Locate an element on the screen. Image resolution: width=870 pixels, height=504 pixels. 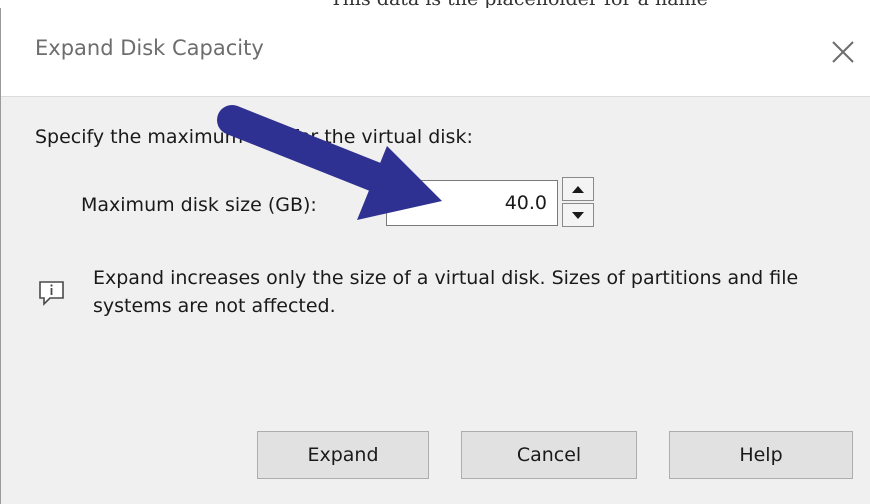
spin-down-arrow-icon is located at coordinates (578, 215).